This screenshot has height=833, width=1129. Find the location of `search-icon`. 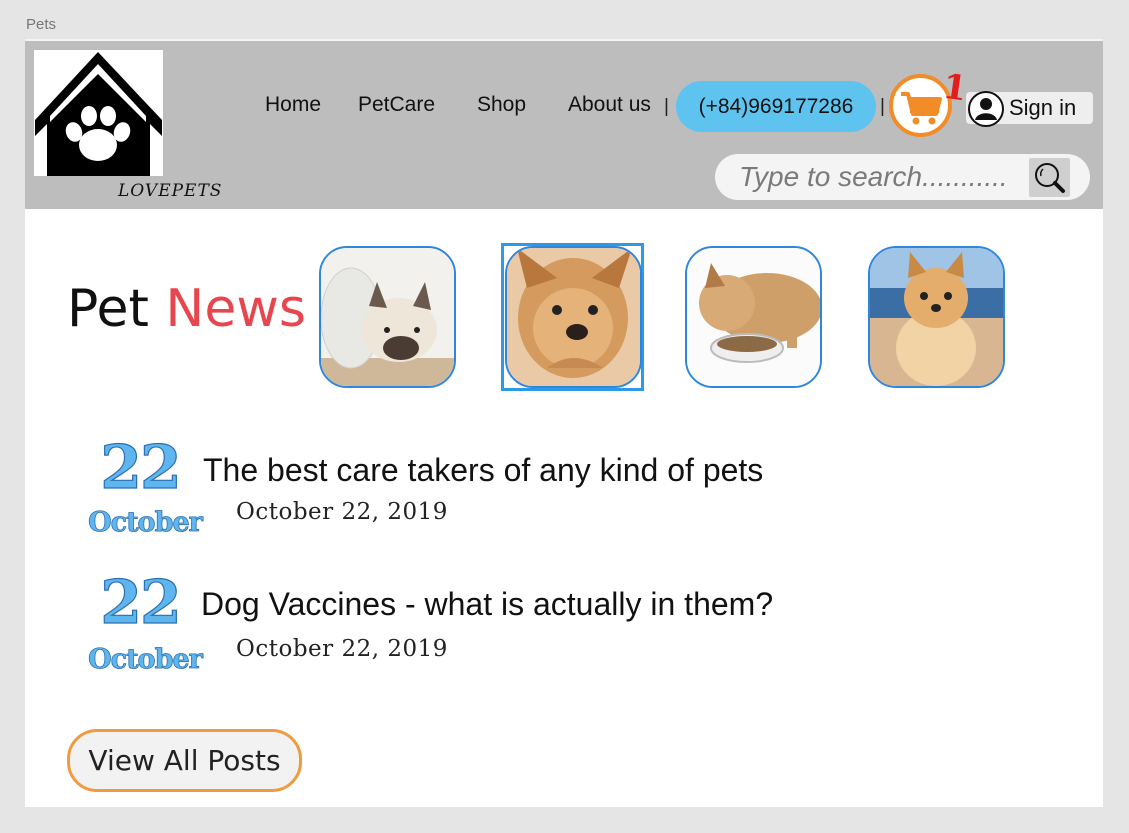

search-icon is located at coordinates (1050, 178).